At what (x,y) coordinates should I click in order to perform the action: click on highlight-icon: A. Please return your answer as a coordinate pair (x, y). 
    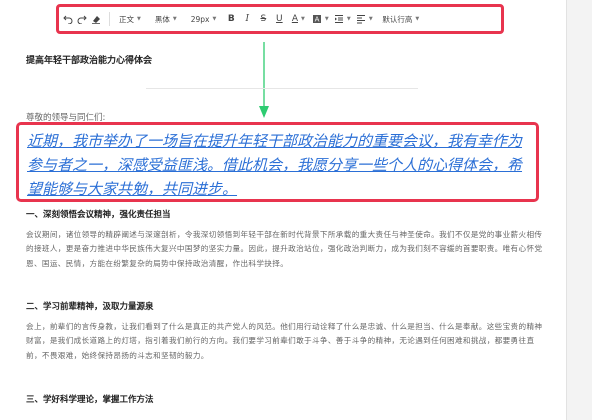
    Looking at the image, I should click on (316, 19).